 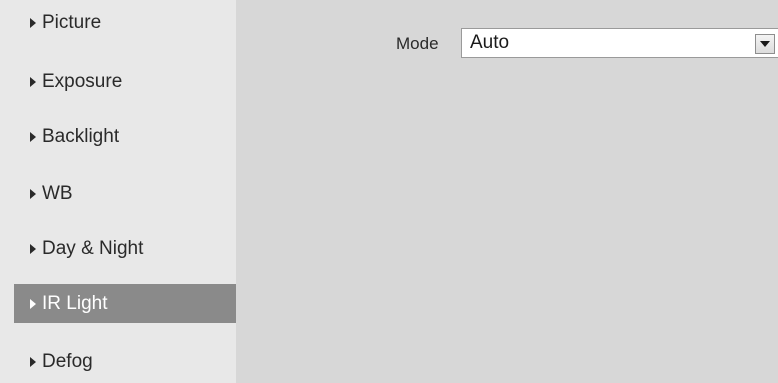 I want to click on chevron-down-icon, so click(x=765, y=44).